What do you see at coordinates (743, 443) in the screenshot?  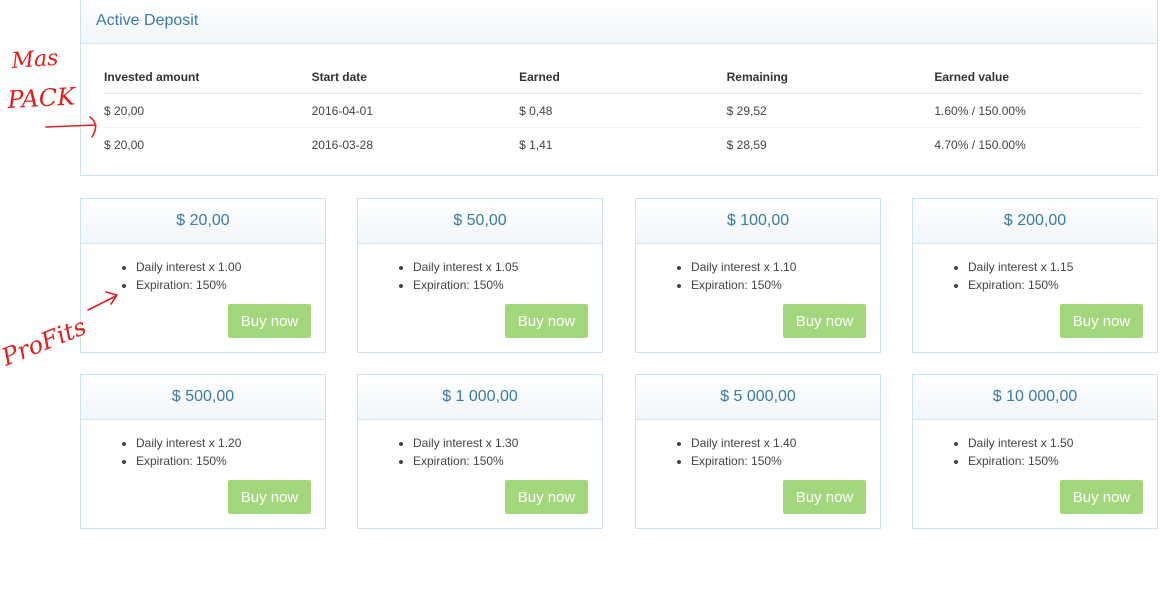 I see `pack-daily-interest: Daily interest x 1.40` at bounding box center [743, 443].